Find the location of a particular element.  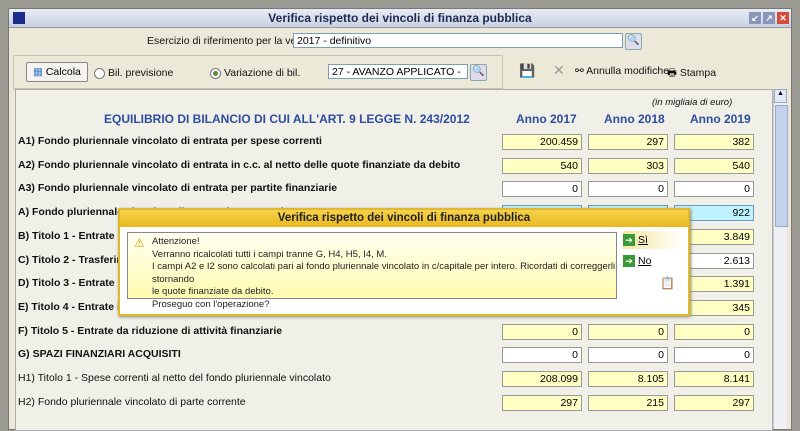

row-label: D) Titolo 3 - Entrate ex is located at coordinates (74, 283).